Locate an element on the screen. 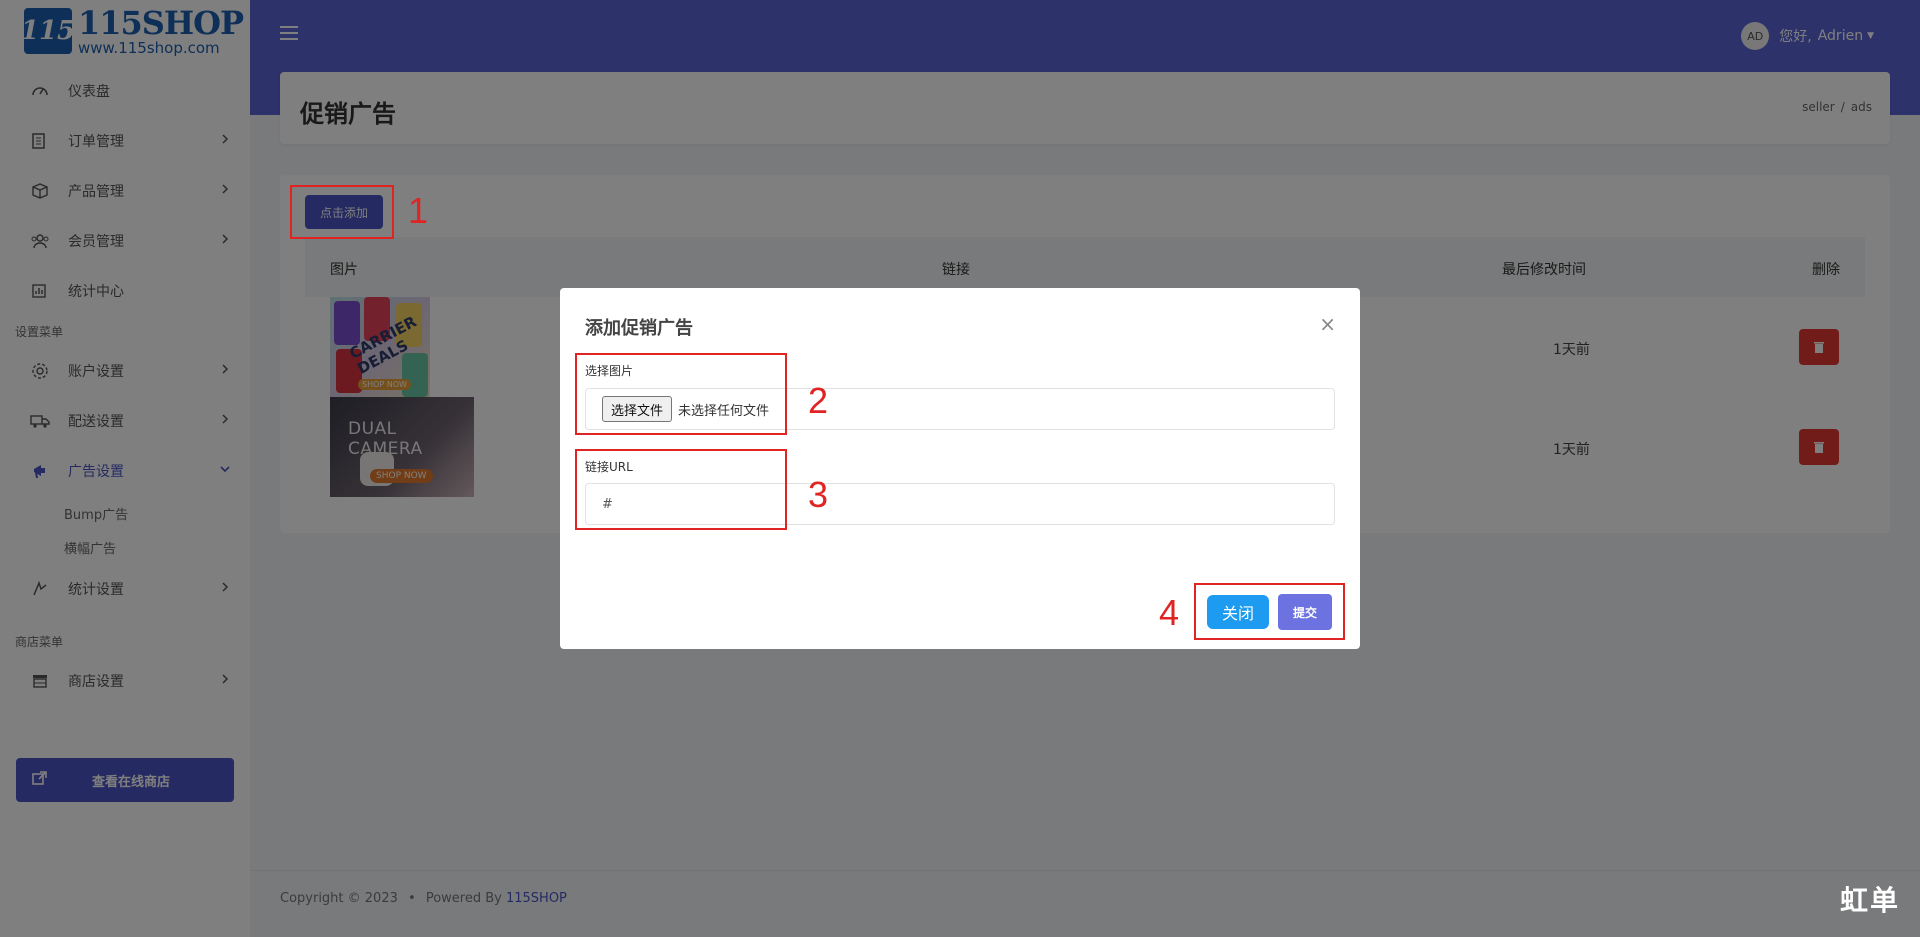  close-icon: × is located at coordinates (1327, 324).